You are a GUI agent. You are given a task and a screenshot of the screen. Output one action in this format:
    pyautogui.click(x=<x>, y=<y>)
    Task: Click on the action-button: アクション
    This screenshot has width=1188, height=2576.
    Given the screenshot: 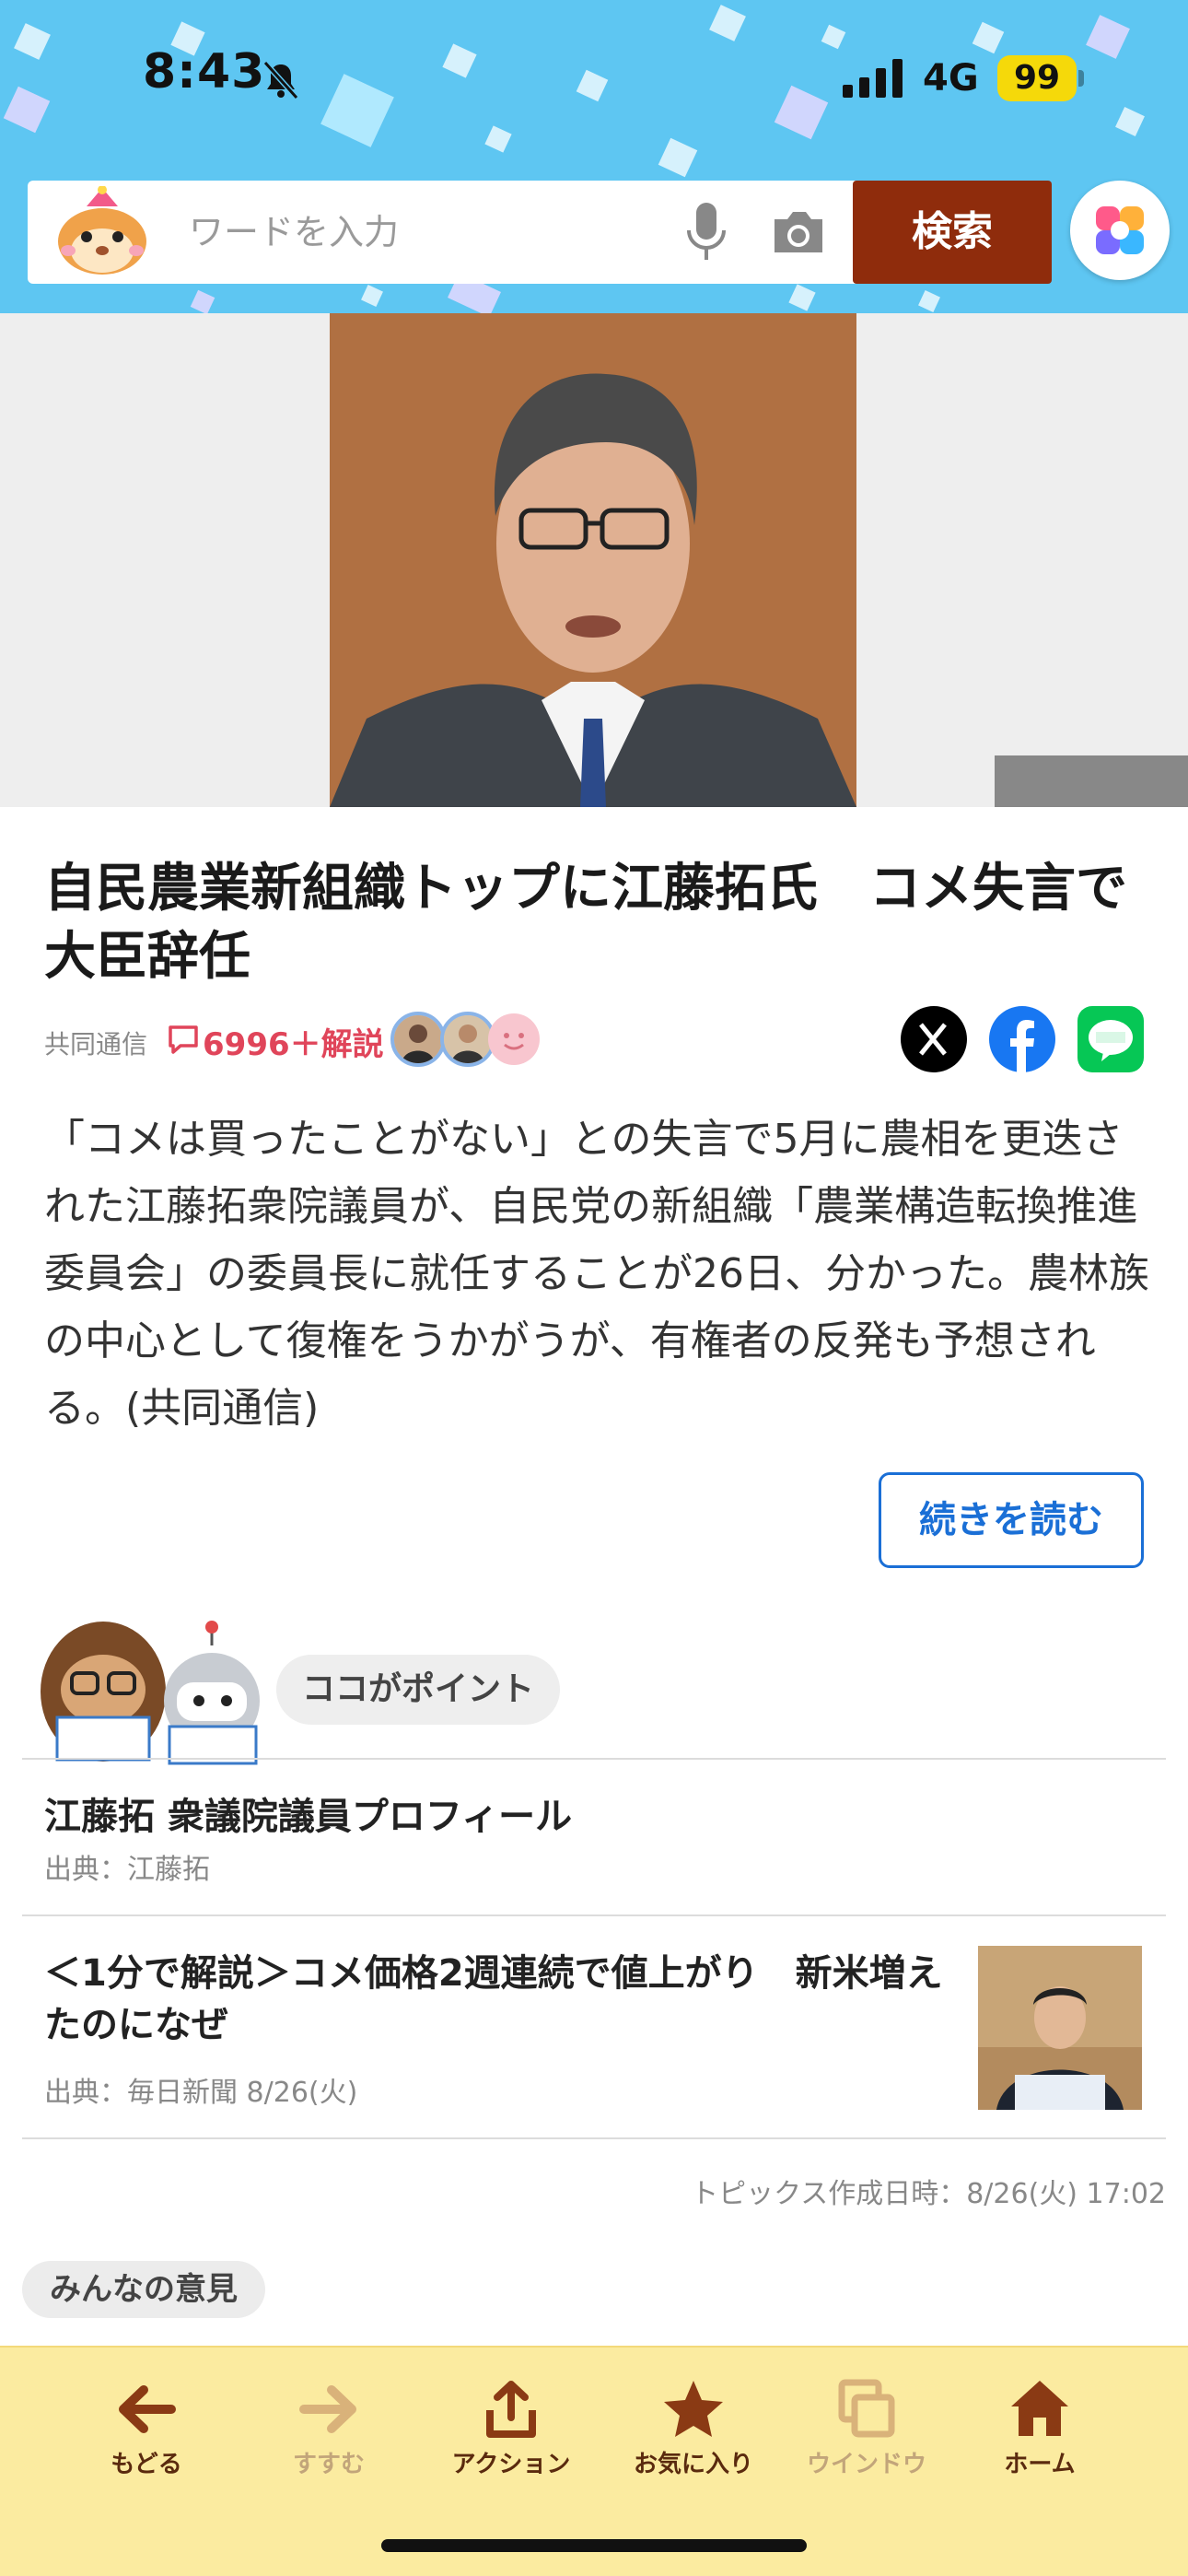 What is the action you would take?
    pyautogui.click(x=511, y=2428)
    